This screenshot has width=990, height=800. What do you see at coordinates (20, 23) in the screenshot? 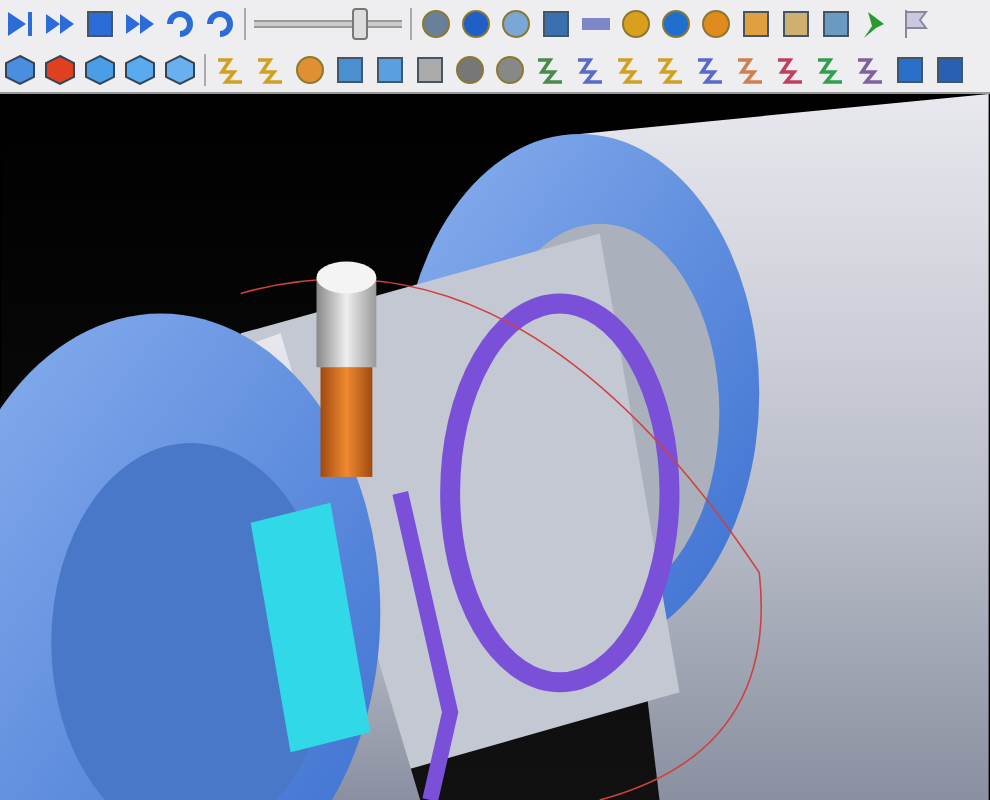
I see `step-forward-icon` at bounding box center [20, 23].